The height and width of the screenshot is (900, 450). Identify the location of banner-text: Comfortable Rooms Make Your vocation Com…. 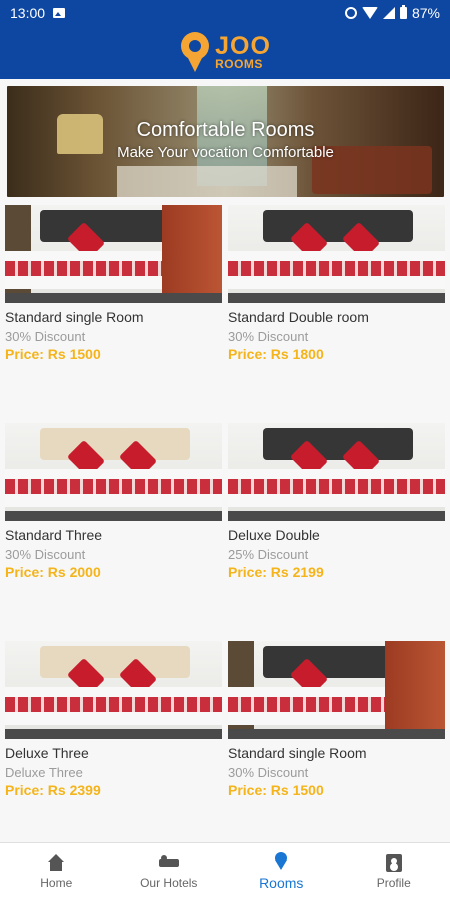
(225, 141).